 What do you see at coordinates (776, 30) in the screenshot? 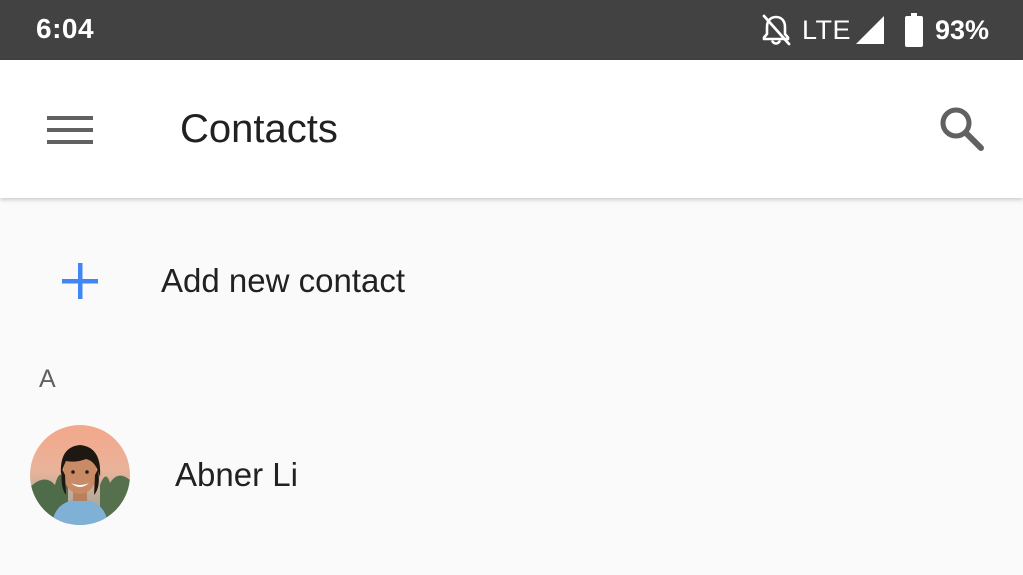
I see `notifications-off-icon` at bounding box center [776, 30].